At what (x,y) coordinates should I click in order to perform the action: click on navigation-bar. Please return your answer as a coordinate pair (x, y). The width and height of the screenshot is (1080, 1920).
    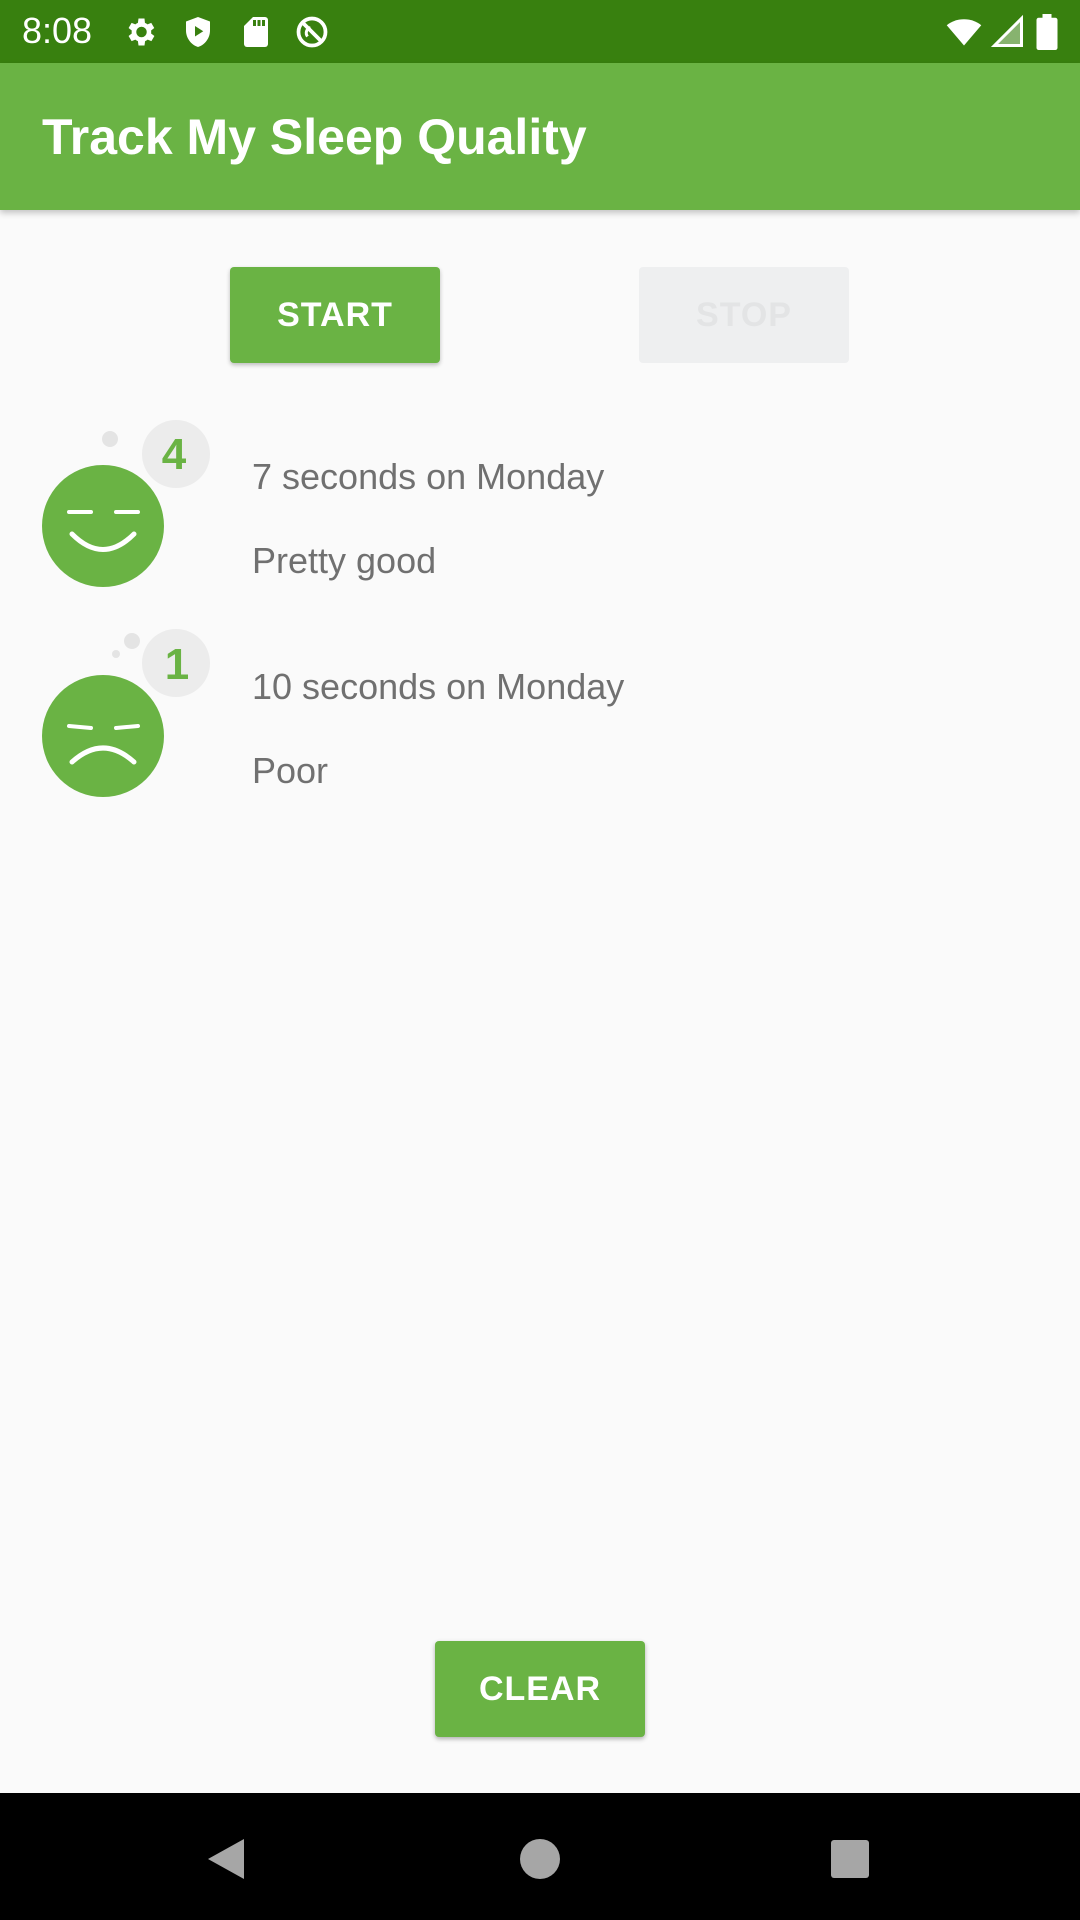
    Looking at the image, I should click on (540, 1856).